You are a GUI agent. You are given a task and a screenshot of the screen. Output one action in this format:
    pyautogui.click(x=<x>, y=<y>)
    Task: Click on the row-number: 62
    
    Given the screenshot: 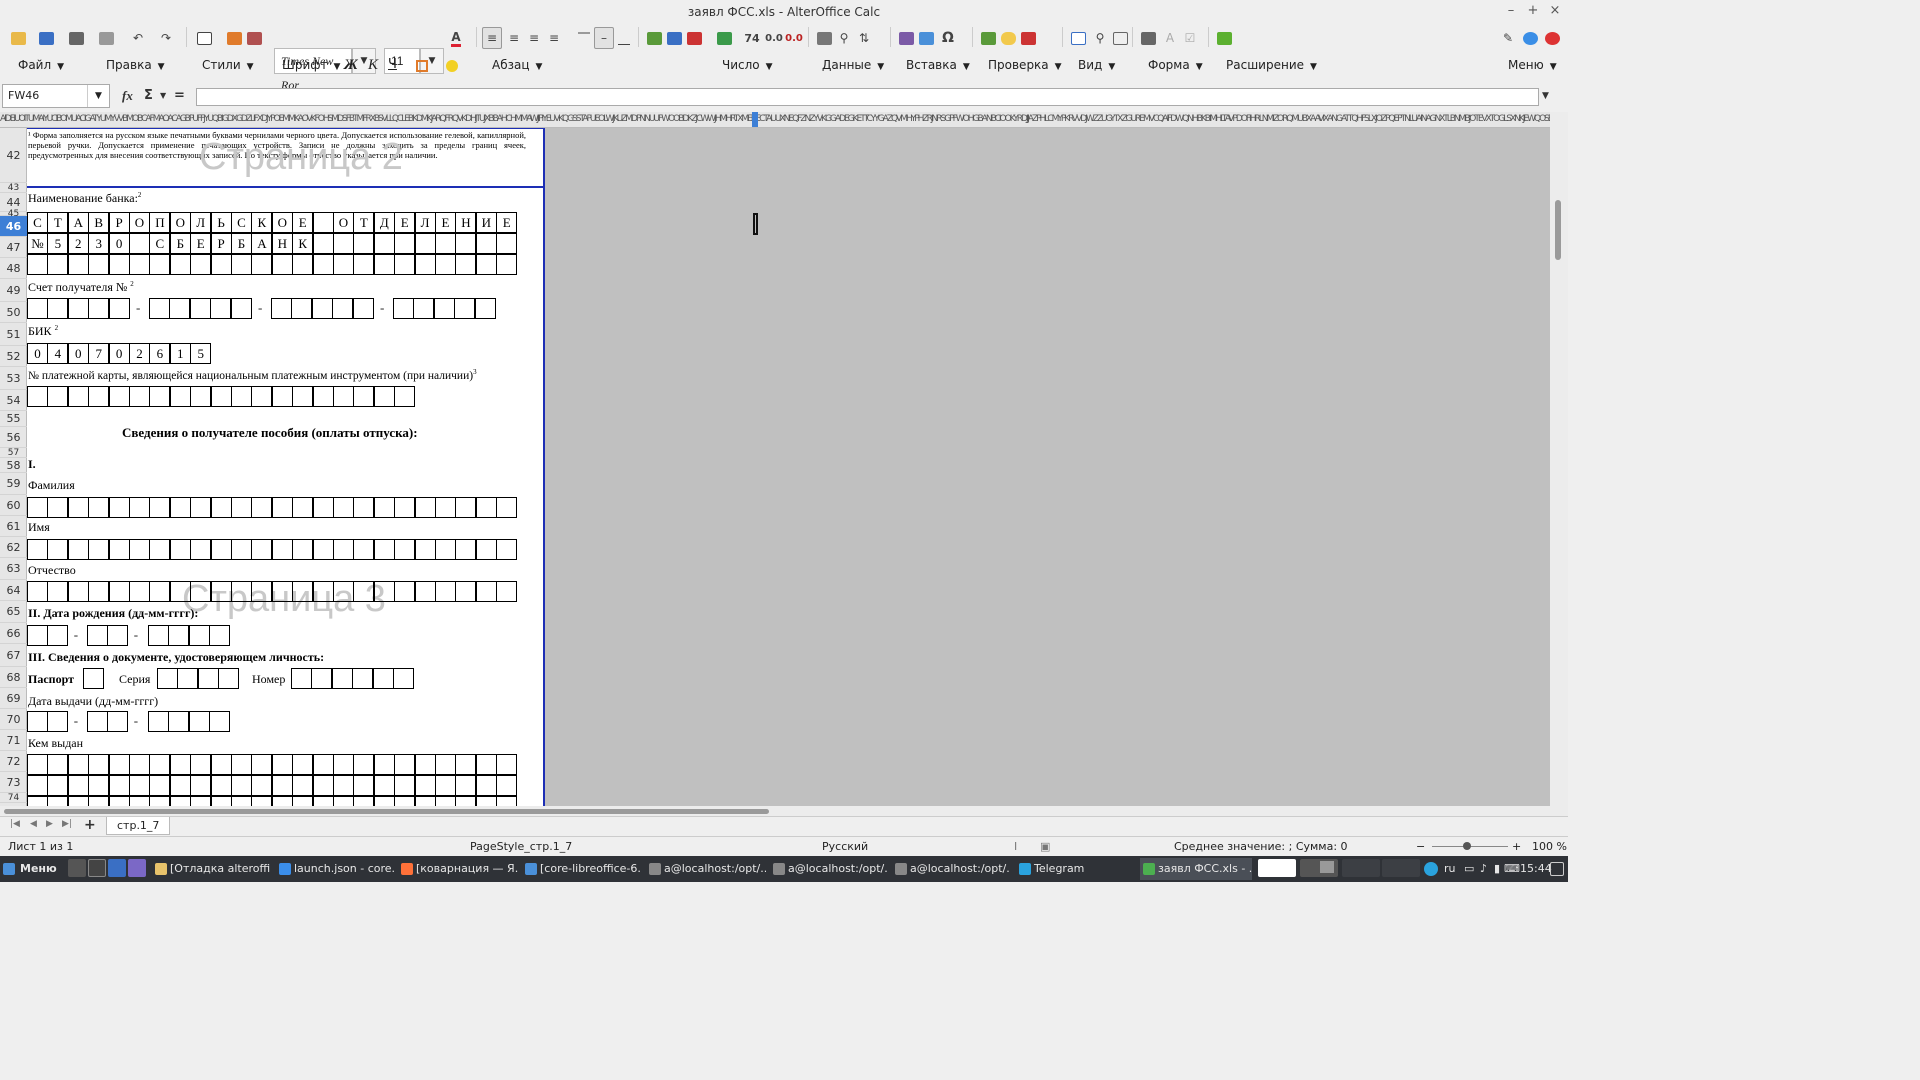 What is the action you would take?
    pyautogui.click(x=13, y=547)
    